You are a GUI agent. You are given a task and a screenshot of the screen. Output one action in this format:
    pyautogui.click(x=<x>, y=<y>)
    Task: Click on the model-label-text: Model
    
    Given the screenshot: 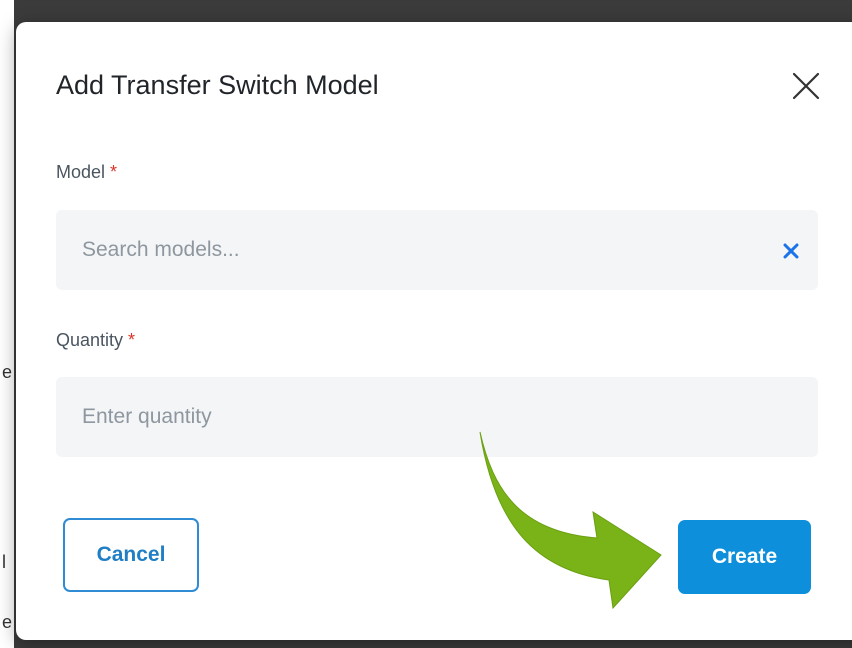 What is the action you would take?
    pyautogui.click(x=81, y=172)
    